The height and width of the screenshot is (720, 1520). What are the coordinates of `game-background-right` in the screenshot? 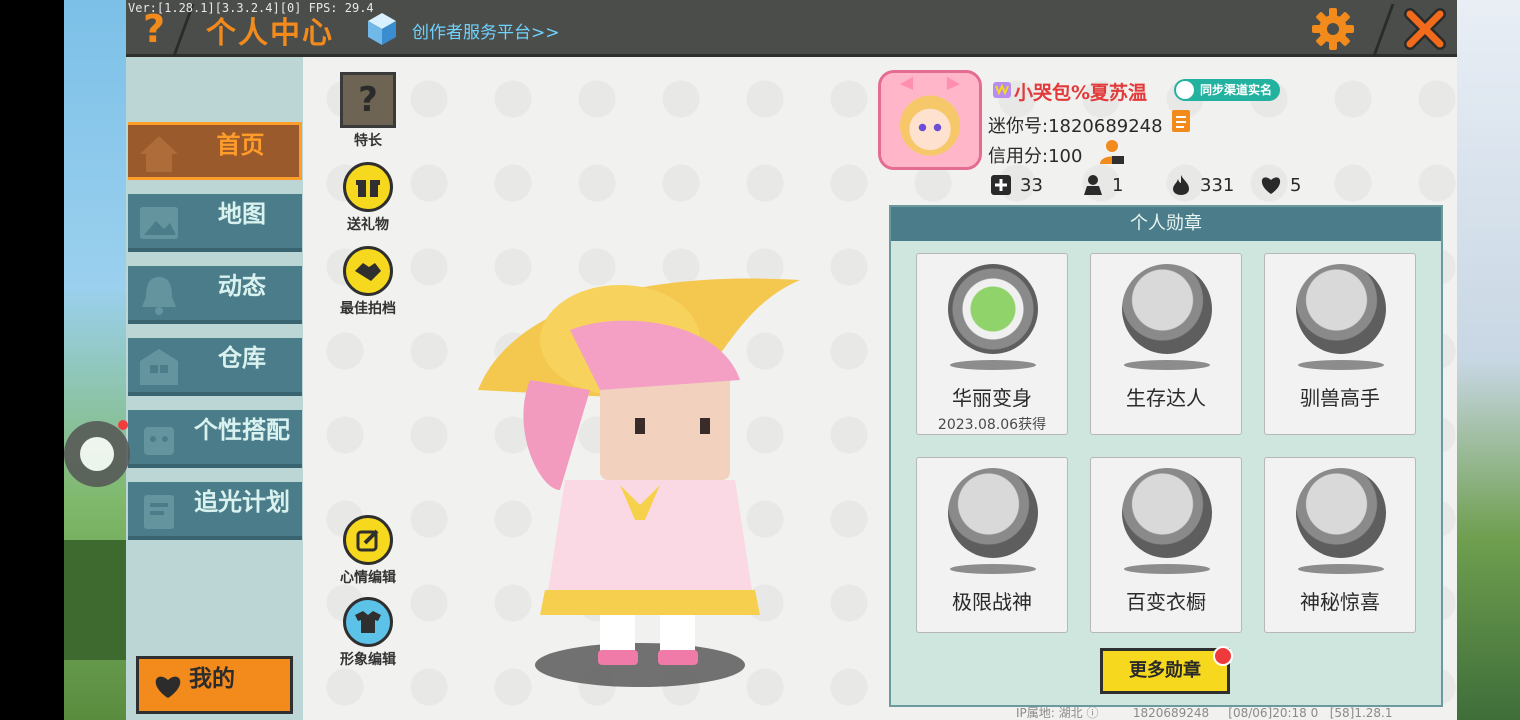 It's located at (1488, 360).